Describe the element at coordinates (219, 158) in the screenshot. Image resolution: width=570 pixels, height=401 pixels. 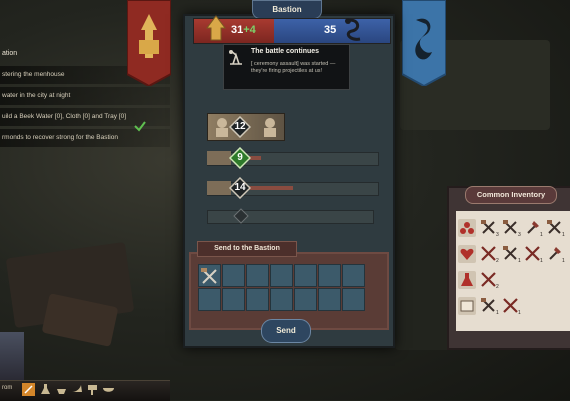
I see `morale-icon` at that location.